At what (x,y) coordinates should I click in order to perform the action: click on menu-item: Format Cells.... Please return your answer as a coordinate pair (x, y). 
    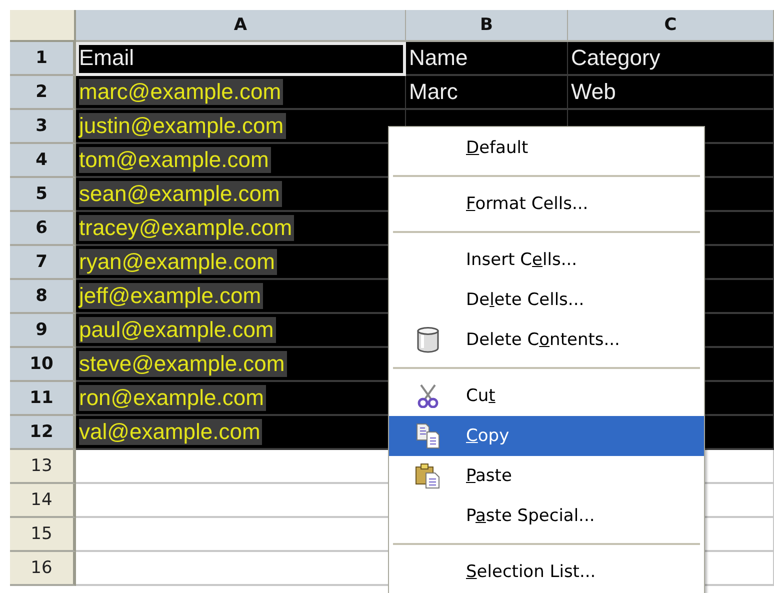
    Looking at the image, I should click on (546, 204).